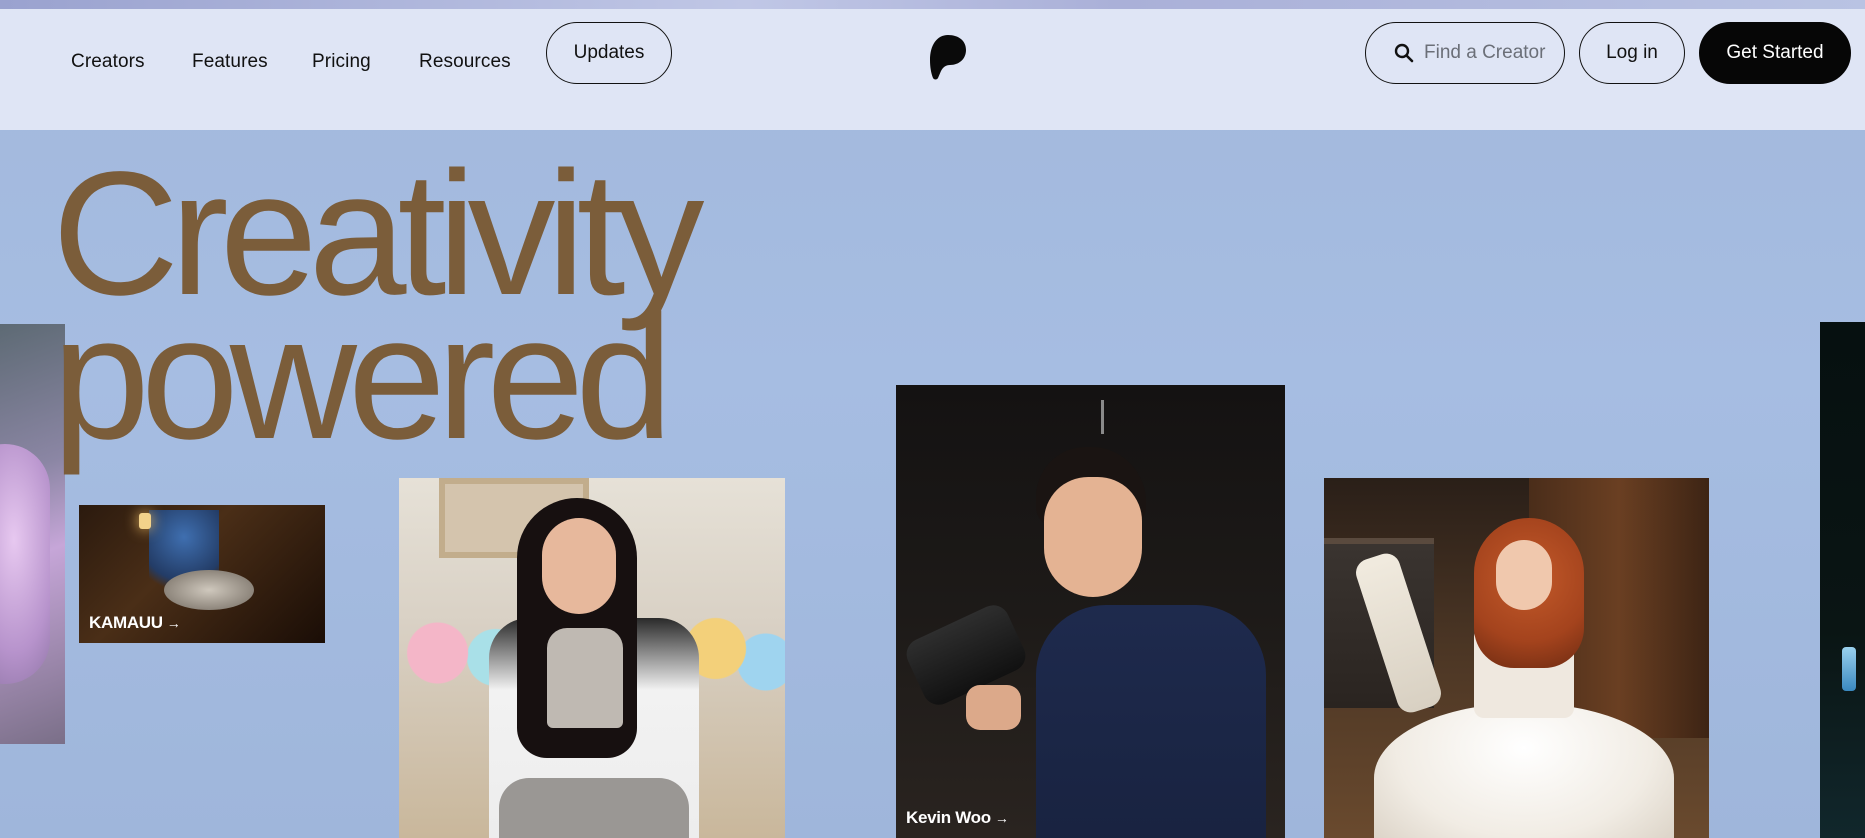 Image resolution: width=1865 pixels, height=838 pixels. I want to click on top-strip, so click(932, 4).